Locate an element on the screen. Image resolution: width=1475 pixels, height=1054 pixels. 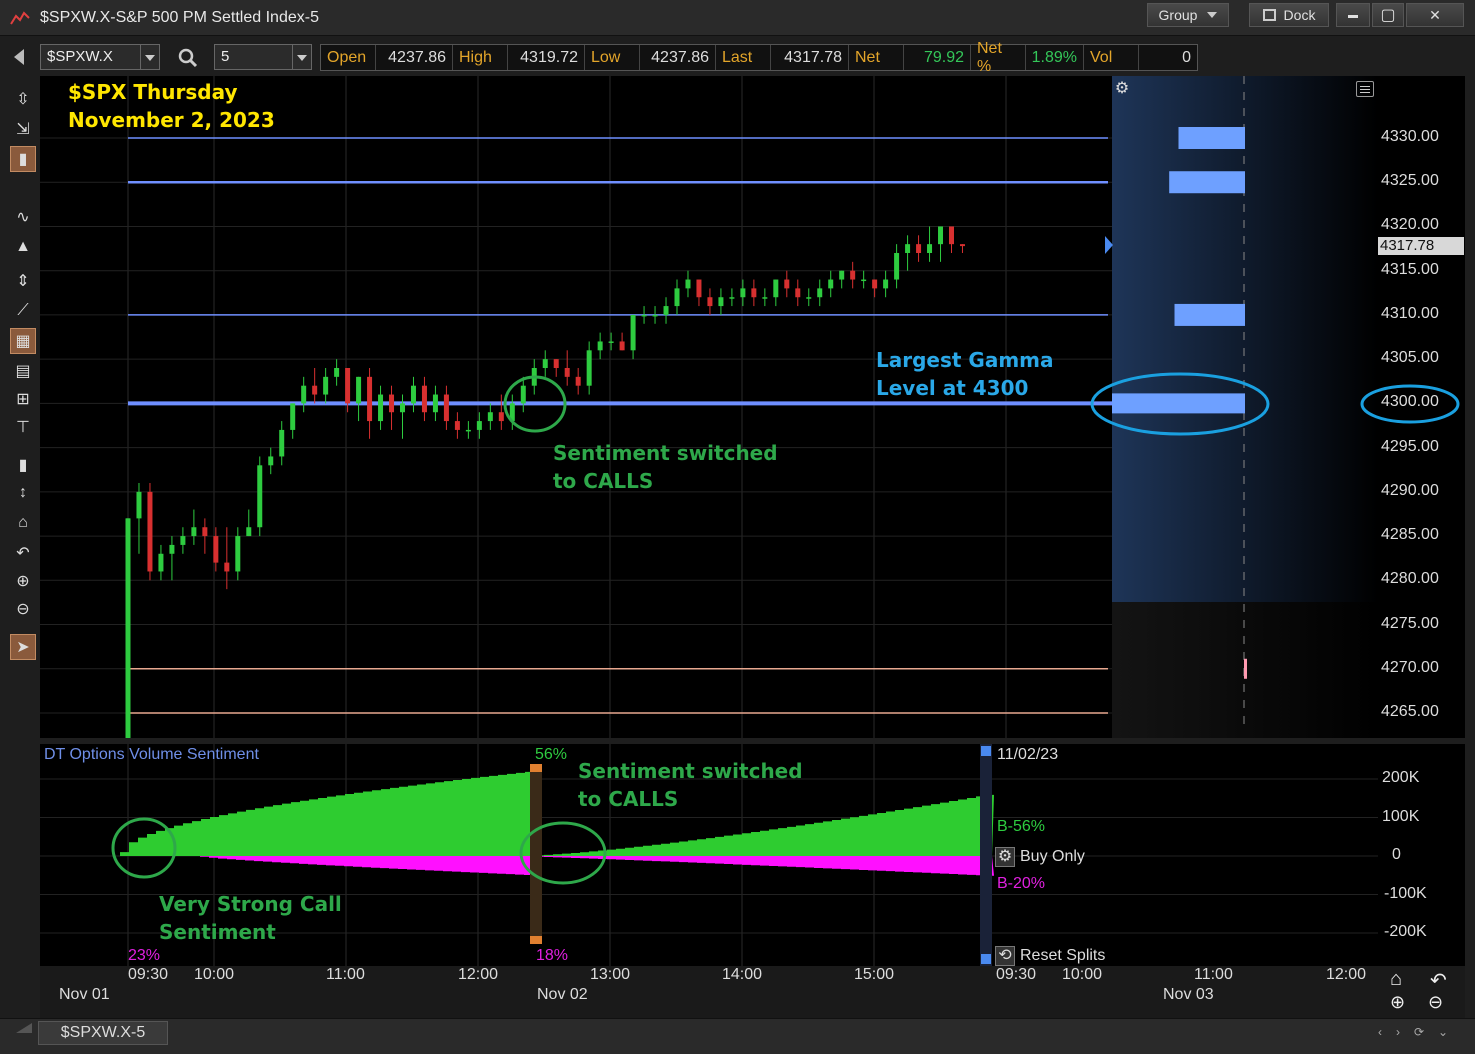
trendline-icon: ⟋ is located at coordinates (23, 311).